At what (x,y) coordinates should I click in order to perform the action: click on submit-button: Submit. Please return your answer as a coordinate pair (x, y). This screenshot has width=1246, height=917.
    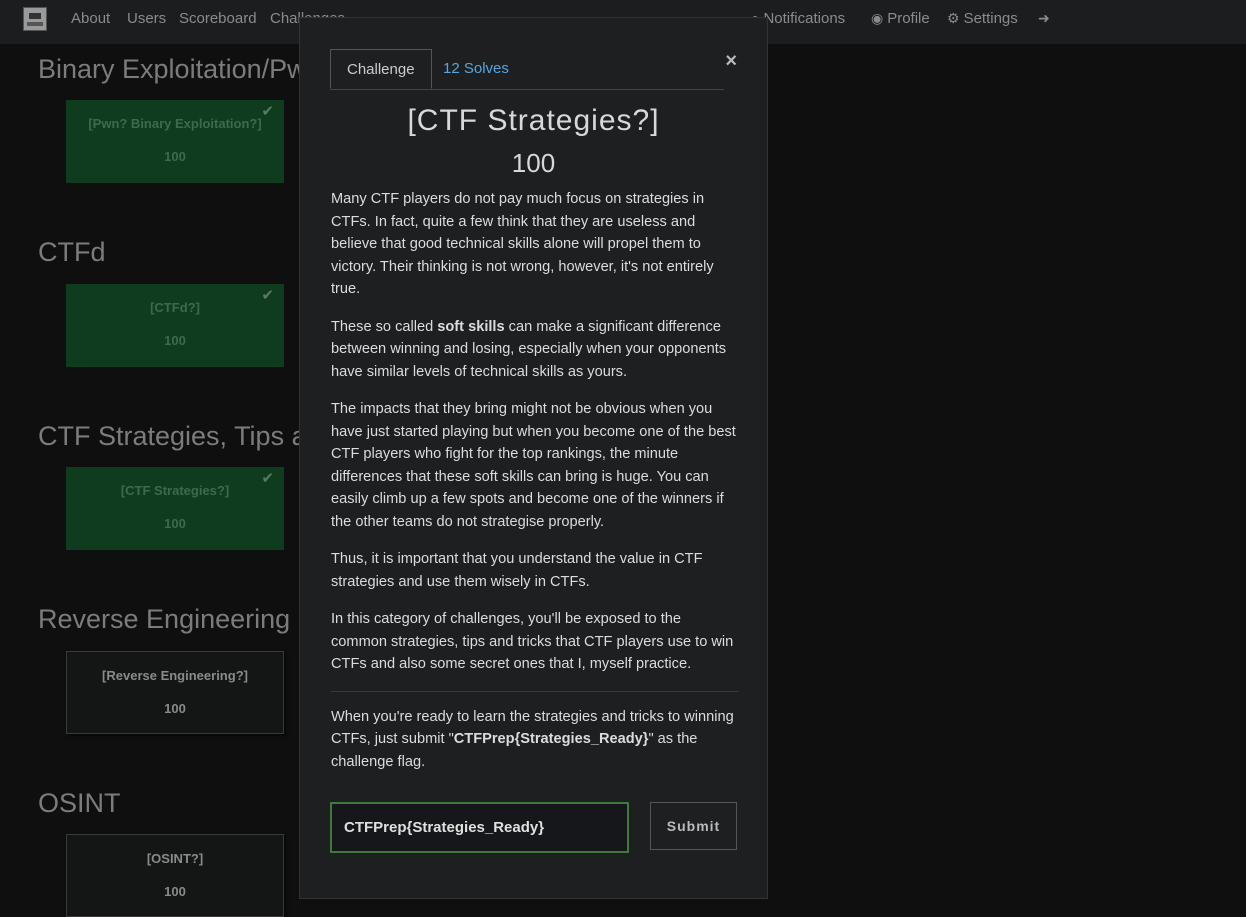
    Looking at the image, I should click on (693, 826).